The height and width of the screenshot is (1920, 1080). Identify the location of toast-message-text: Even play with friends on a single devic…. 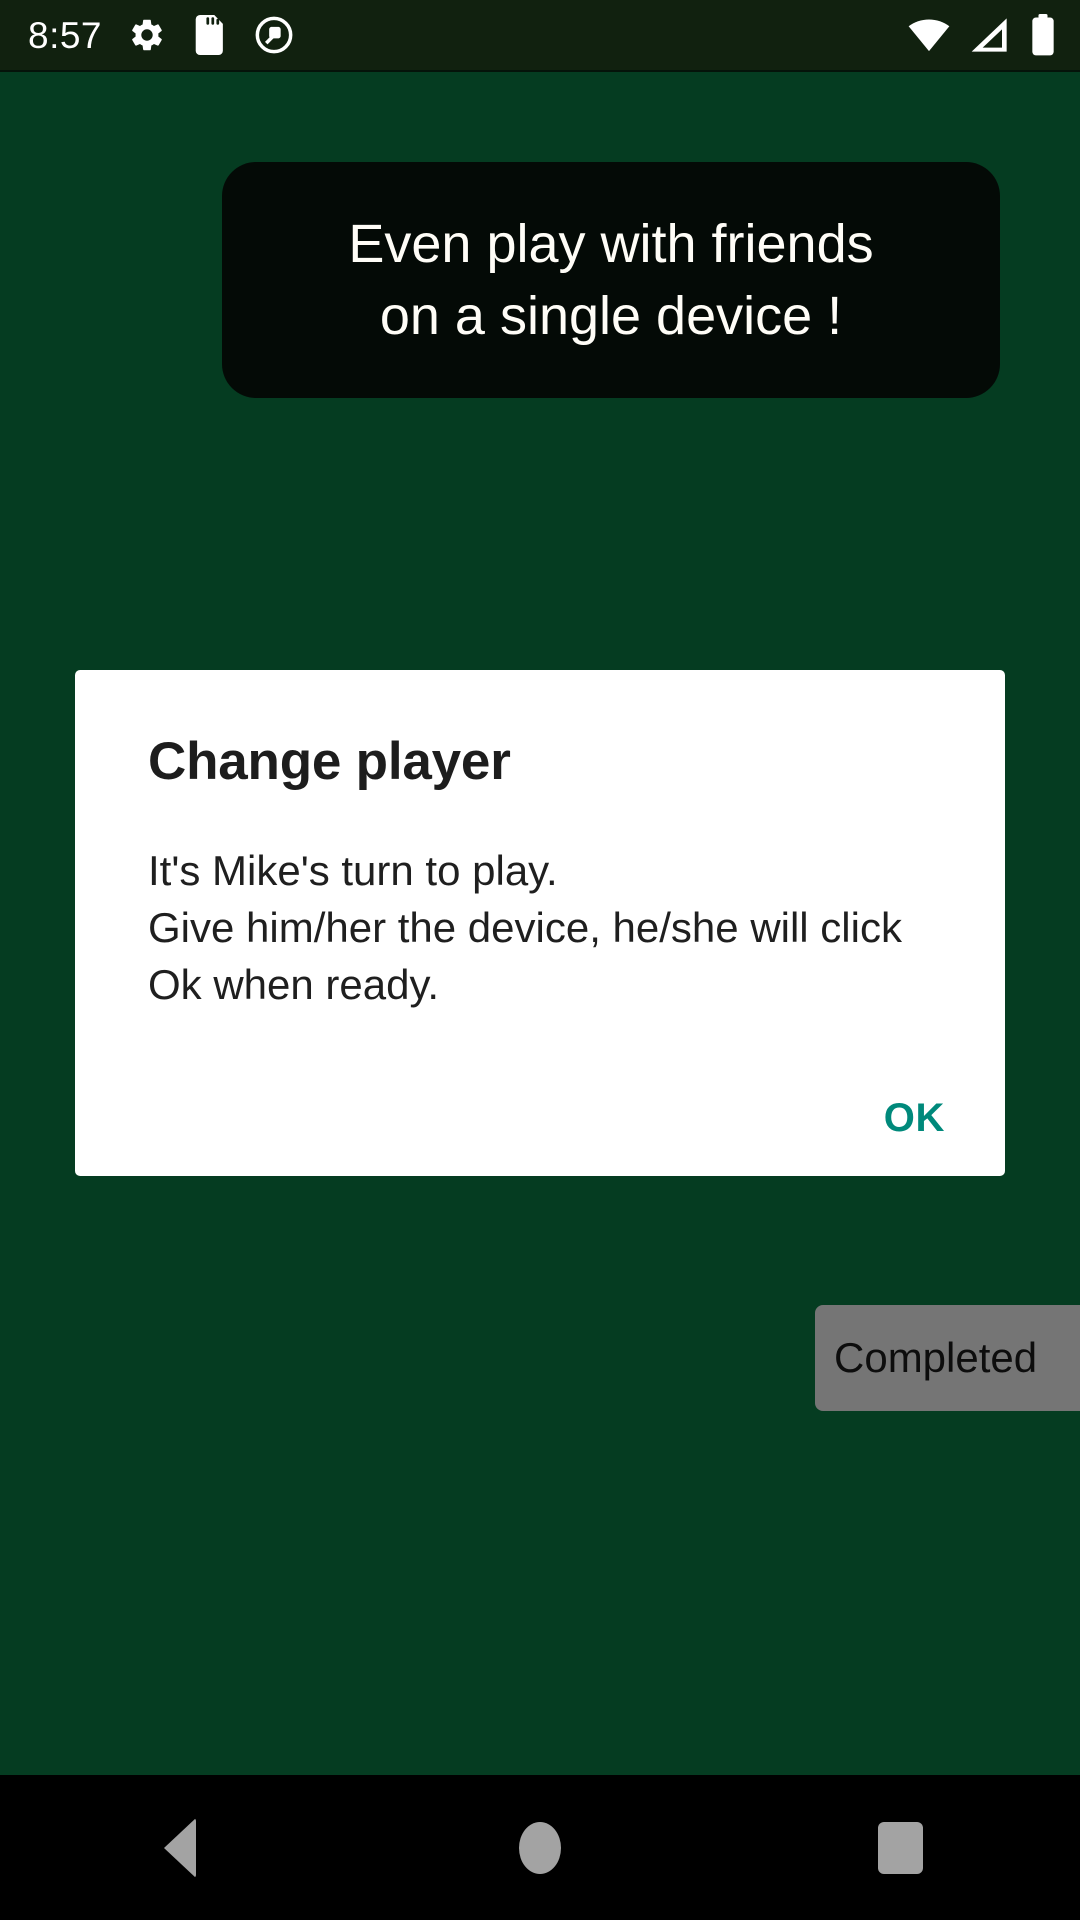
(611, 280).